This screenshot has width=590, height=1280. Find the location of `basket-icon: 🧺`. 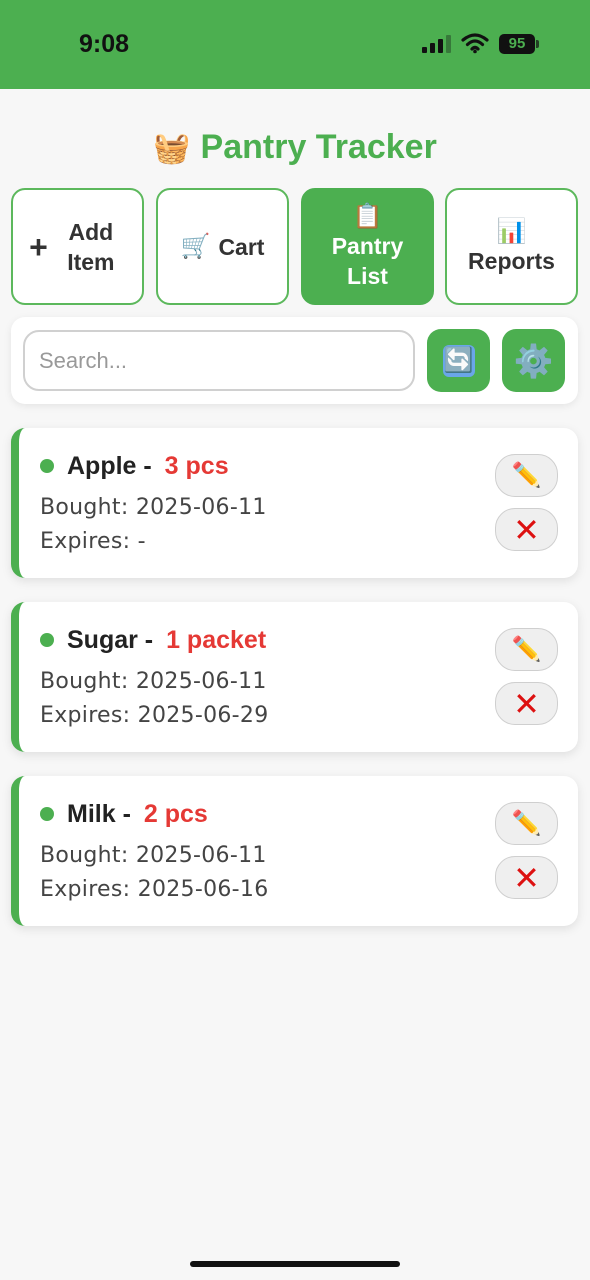

basket-icon: 🧺 is located at coordinates (172, 148).